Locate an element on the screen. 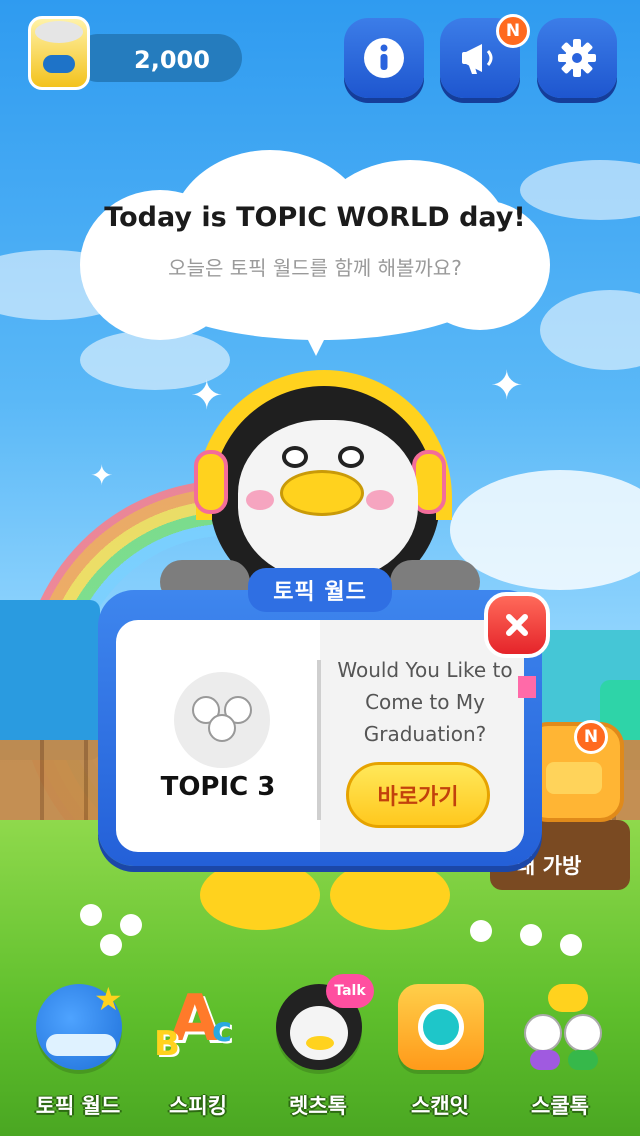  nav-lets-talk: Talk 렛츠톡 is located at coordinates (318, 1049).